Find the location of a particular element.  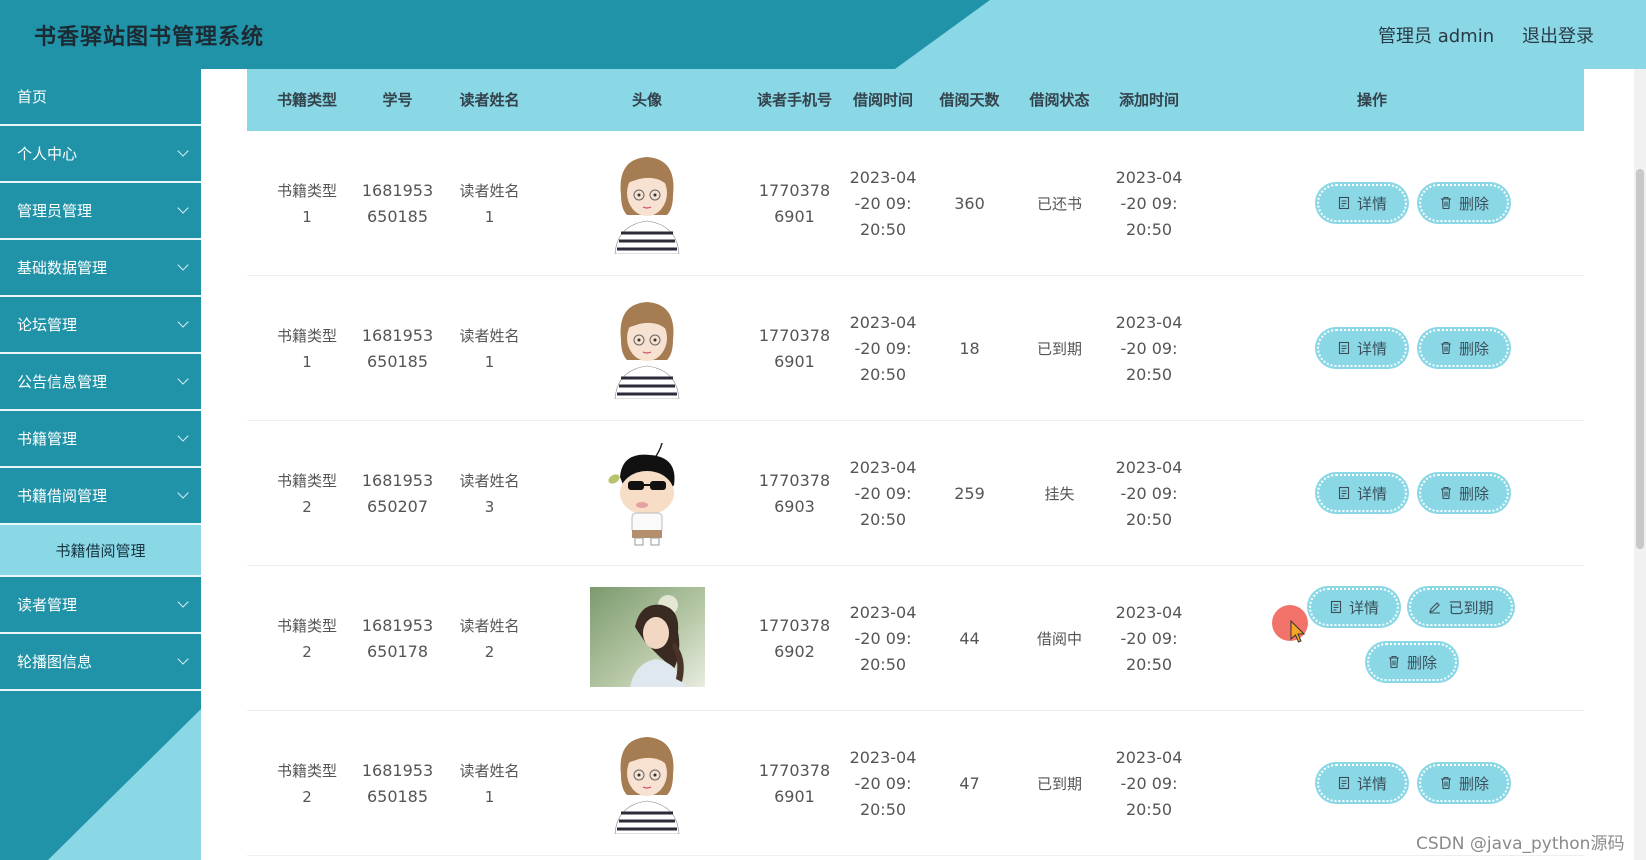

cell-student-id: 1681953 650178 is located at coordinates (397, 638).